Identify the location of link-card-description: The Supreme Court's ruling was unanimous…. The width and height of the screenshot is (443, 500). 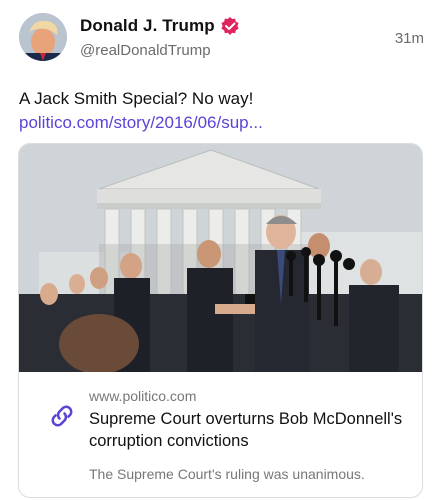
(227, 474).